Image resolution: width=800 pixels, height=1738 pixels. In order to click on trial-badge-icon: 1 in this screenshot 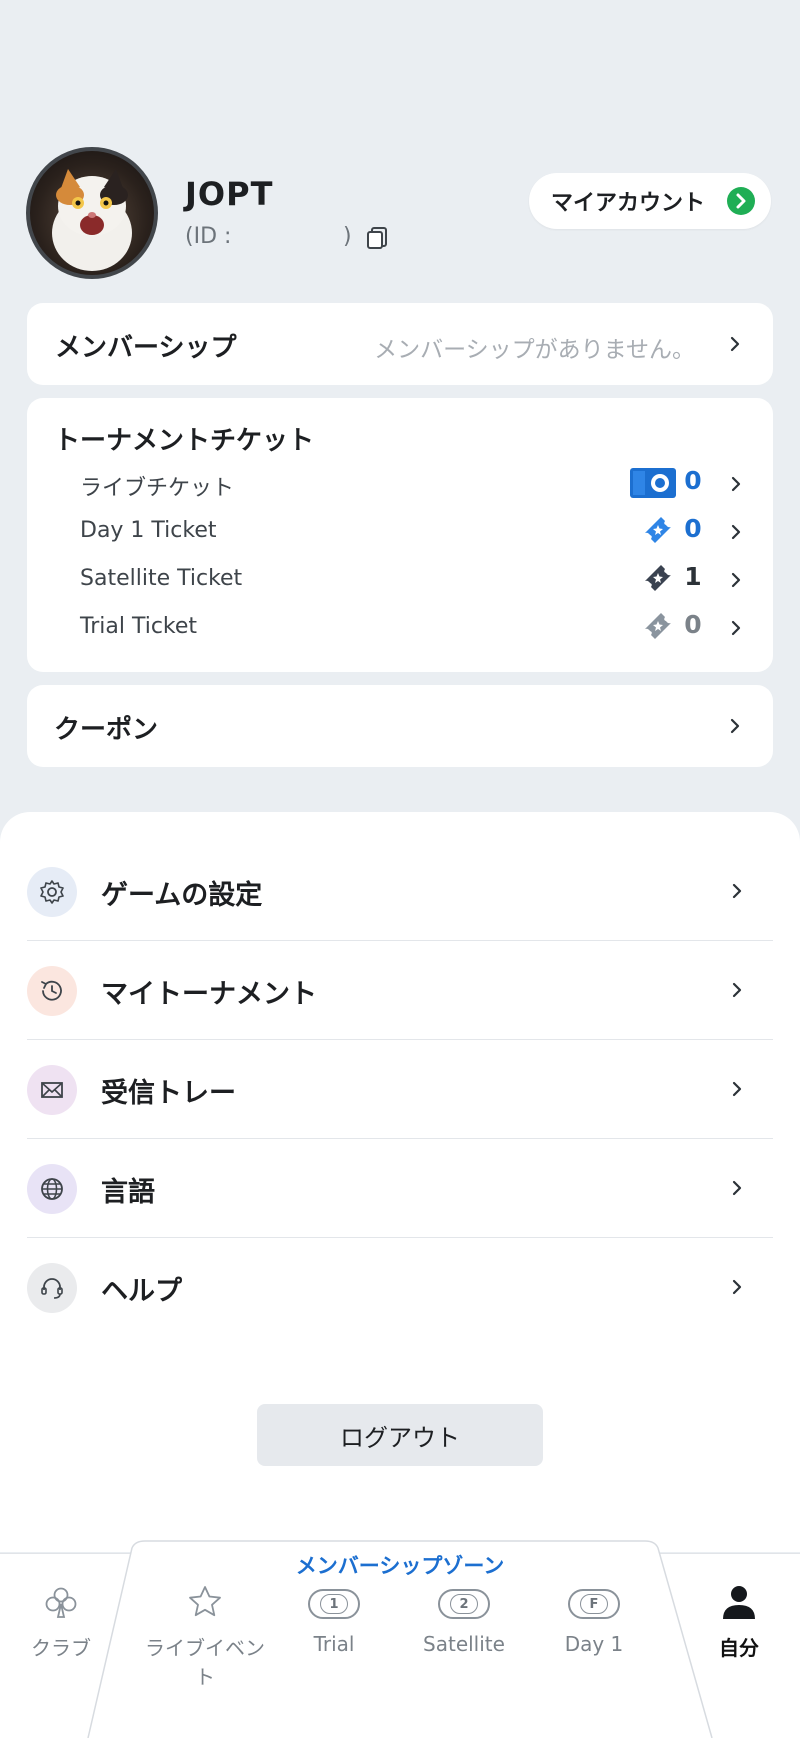, I will do `click(334, 1604)`.